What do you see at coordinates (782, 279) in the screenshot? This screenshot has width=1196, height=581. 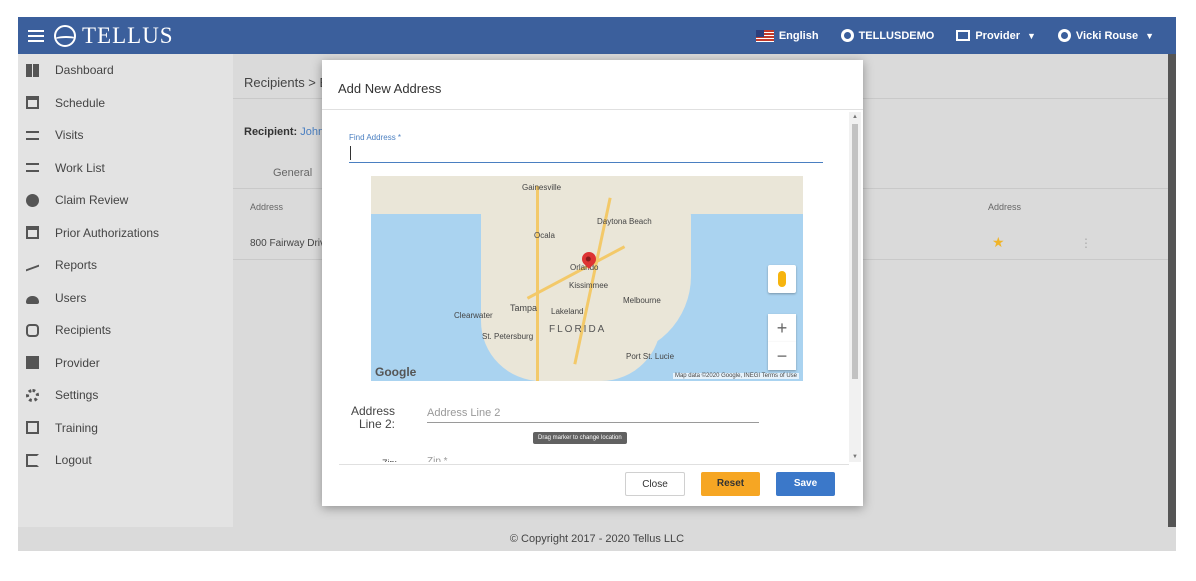 I see `street-view-pegman-icon` at bounding box center [782, 279].